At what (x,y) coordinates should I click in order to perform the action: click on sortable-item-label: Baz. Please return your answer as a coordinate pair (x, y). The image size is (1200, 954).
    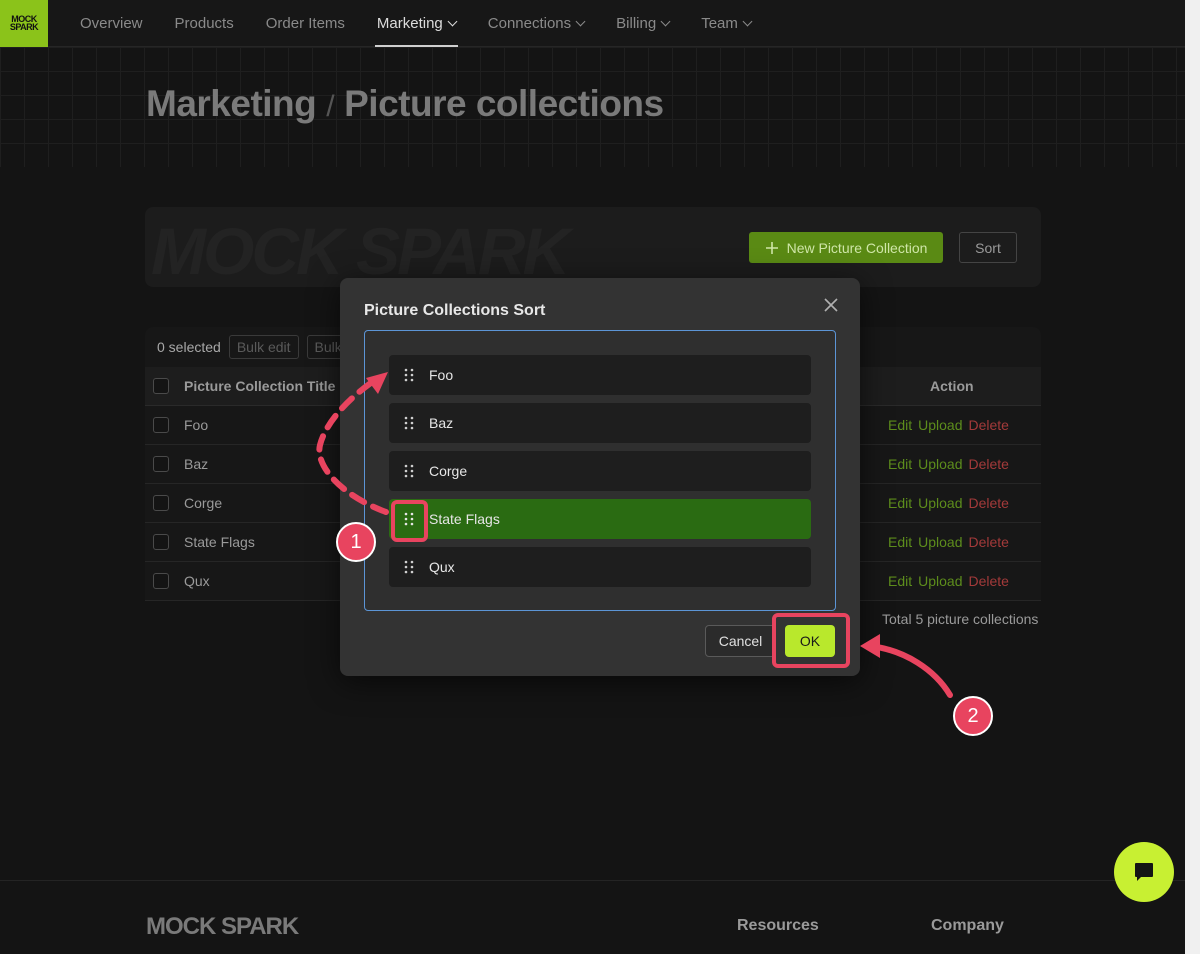
    Looking at the image, I should click on (441, 423).